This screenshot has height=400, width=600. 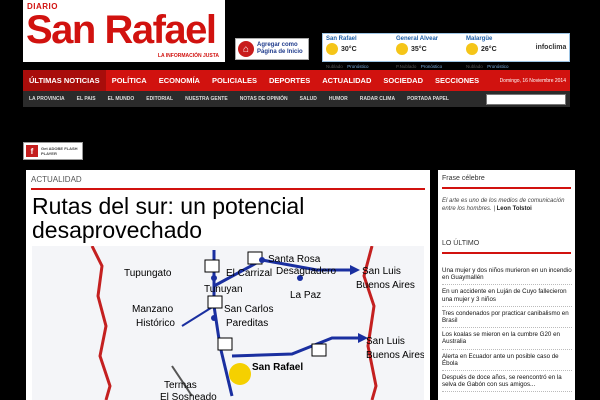 What do you see at coordinates (498, 51) in the screenshot?
I see `weather-cell: Malargüe 26°C Nublado Pronóstico` at bounding box center [498, 51].